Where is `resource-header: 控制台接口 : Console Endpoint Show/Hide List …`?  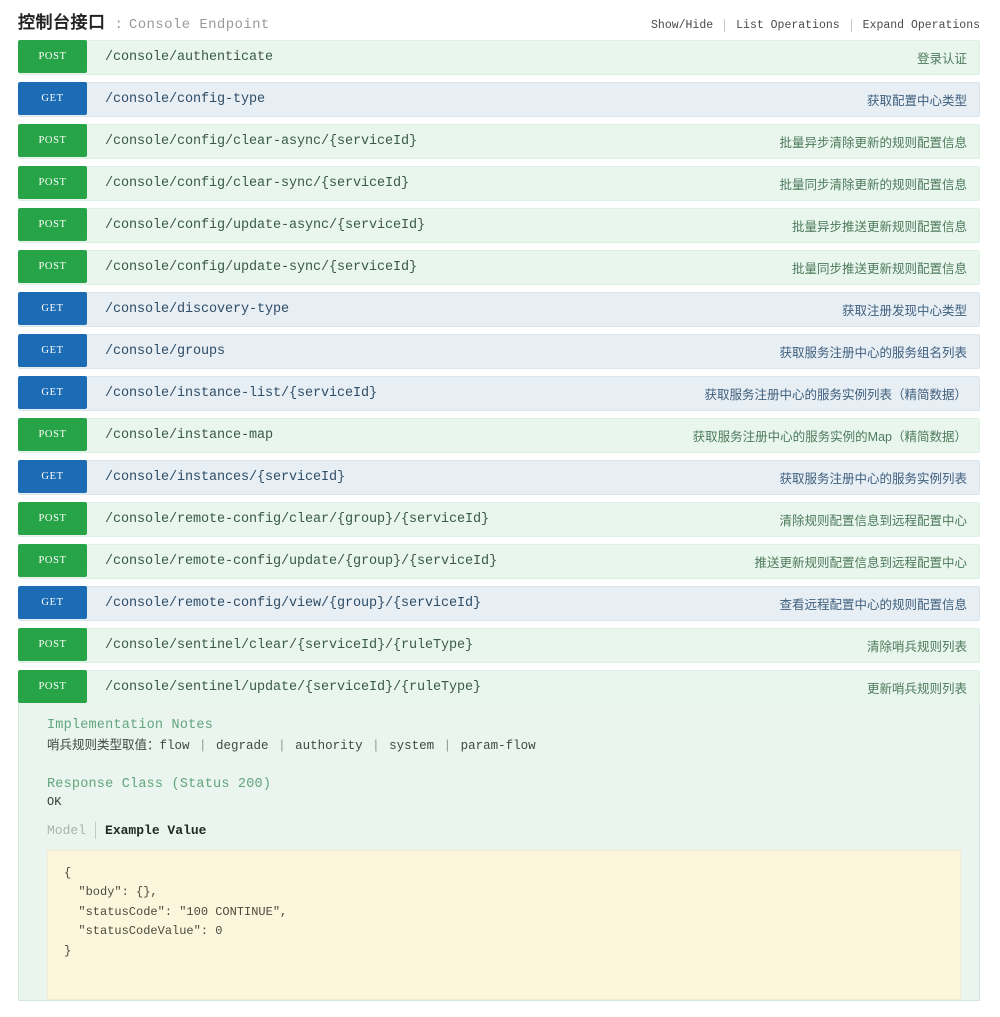
resource-header: 控制台接口 : Console Endpoint Show/Hide List … is located at coordinates (500, 20).